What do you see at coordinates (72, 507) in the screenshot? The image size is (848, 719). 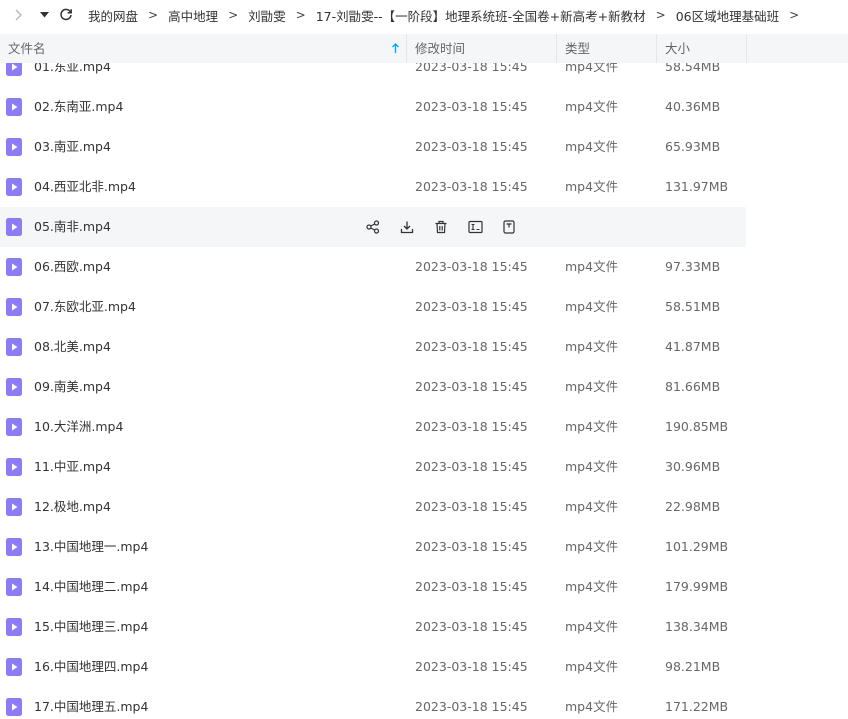 I see `file-name: 12.极地.mp4` at bounding box center [72, 507].